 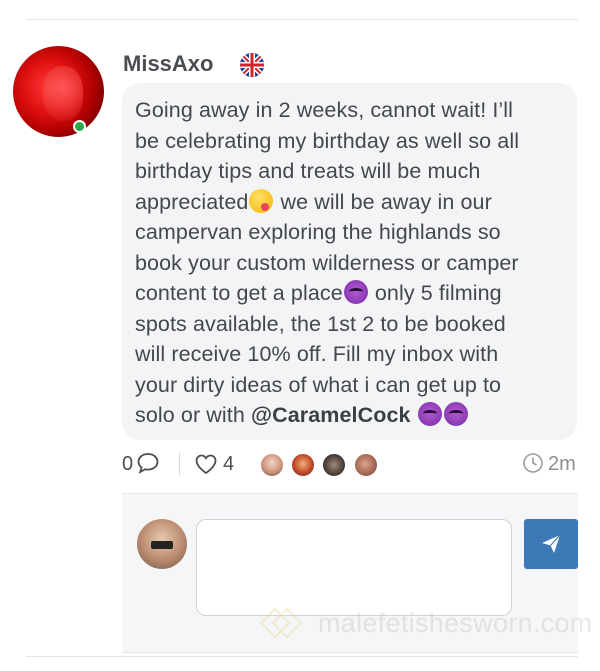 I want to click on message-line: campervan exploring the highlands so, so click(x=318, y=232).